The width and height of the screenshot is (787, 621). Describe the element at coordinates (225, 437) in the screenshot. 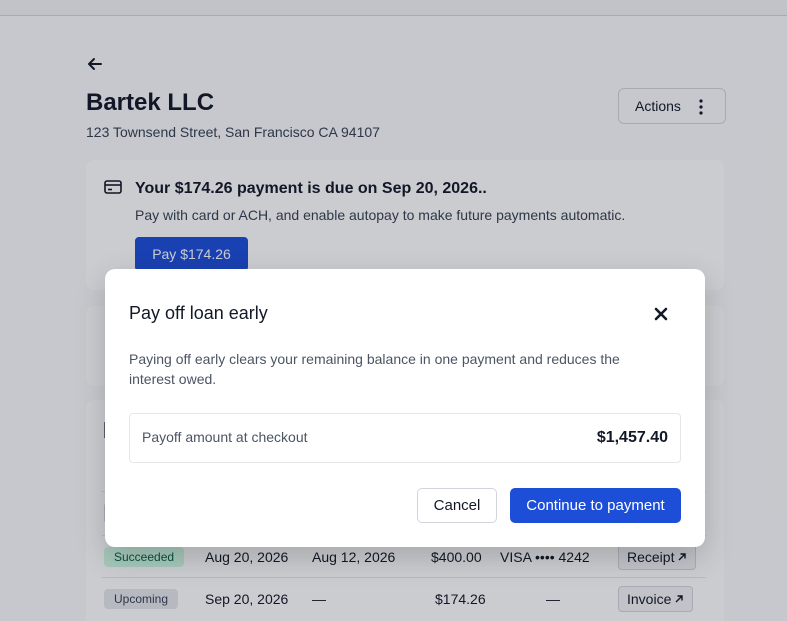

I see `payoff-label: Payoff amount at checkout` at that location.